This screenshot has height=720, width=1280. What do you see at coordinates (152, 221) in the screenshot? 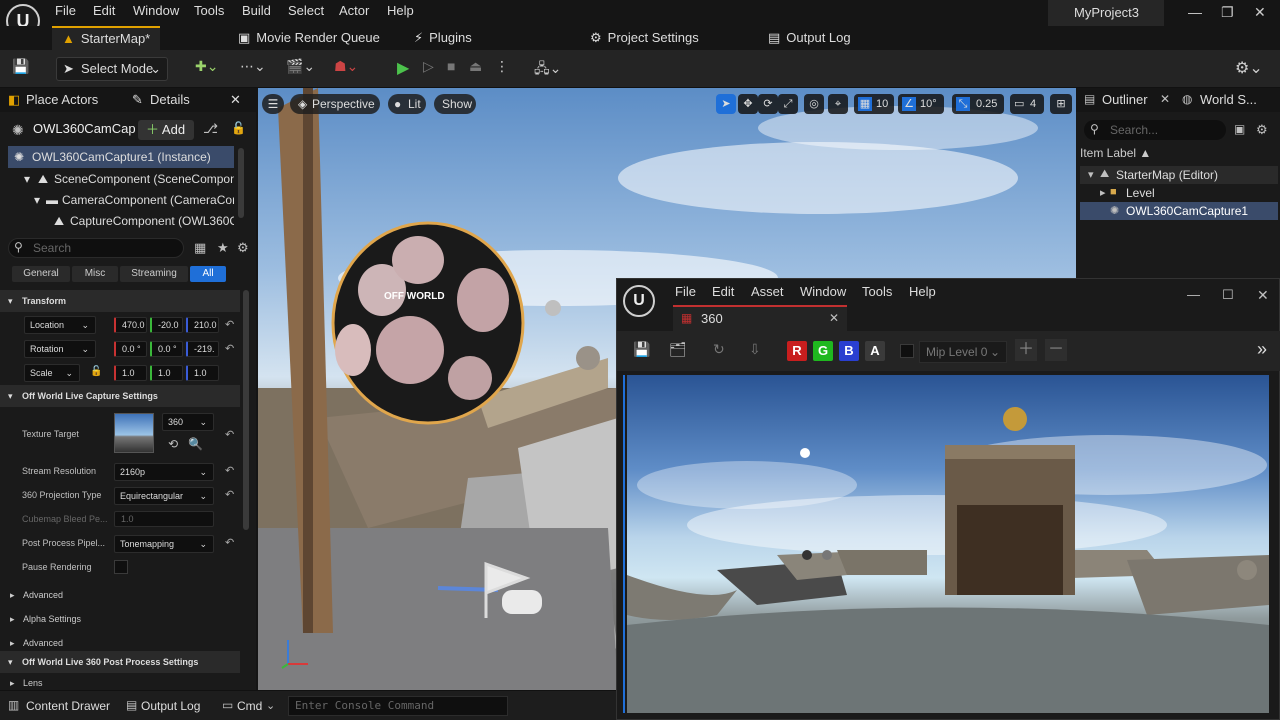
I see `tree-capture-component: CaptureComponent (OWL360Ca` at bounding box center [152, 221].